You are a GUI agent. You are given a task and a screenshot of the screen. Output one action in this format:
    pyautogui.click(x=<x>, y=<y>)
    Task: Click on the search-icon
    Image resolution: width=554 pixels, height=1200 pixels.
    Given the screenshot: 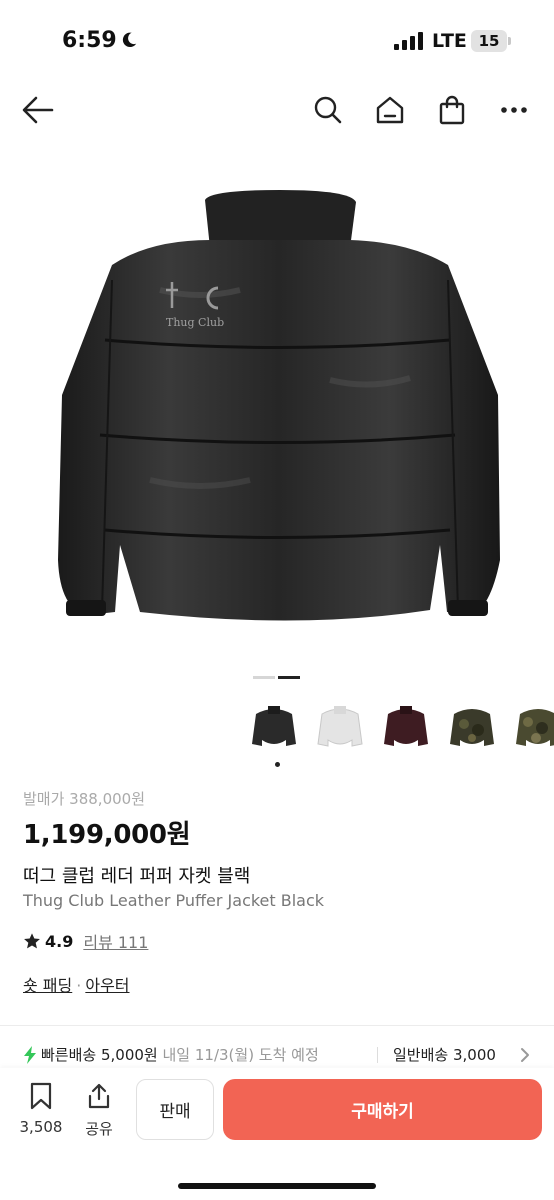 What is the action you would take?
    pyautogui.click(x=328, y=110)
    